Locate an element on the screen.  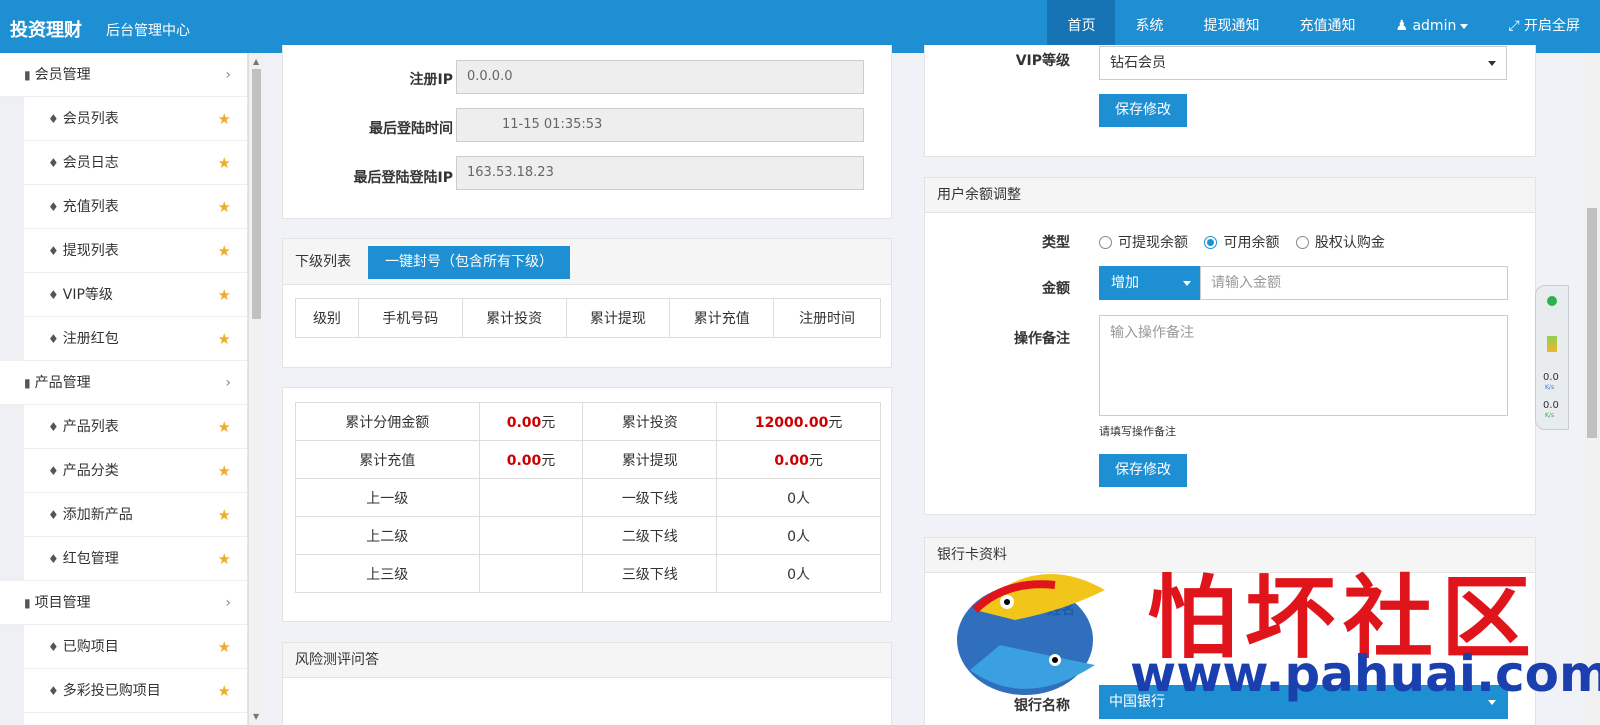
column-header: 注册时间 is located at coordinates (827, 318).